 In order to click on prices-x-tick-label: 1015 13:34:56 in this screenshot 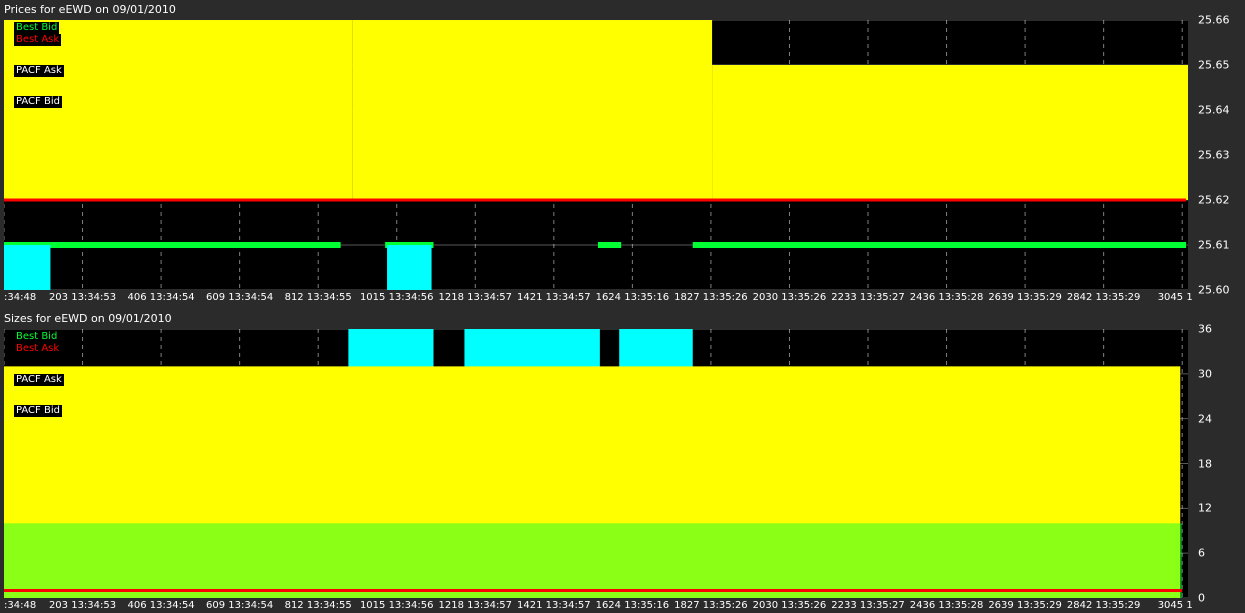, I will do `click(396, 297)`.